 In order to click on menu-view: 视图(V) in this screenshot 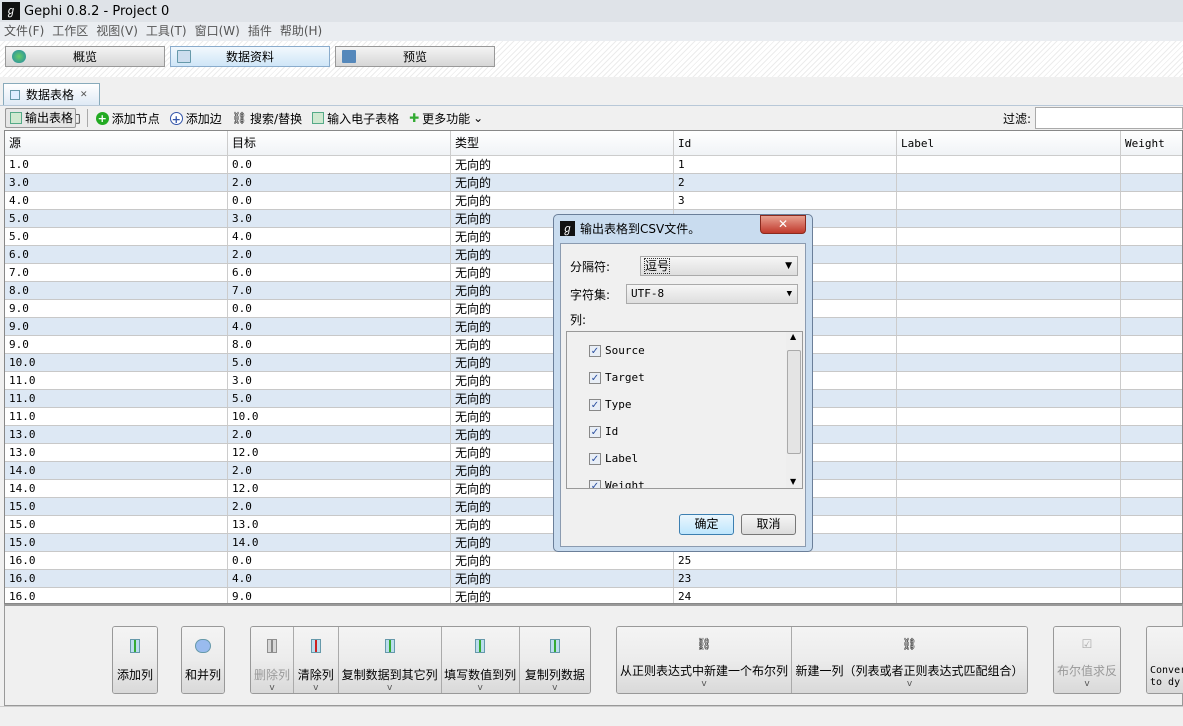, I will do `click(117, 31)`.